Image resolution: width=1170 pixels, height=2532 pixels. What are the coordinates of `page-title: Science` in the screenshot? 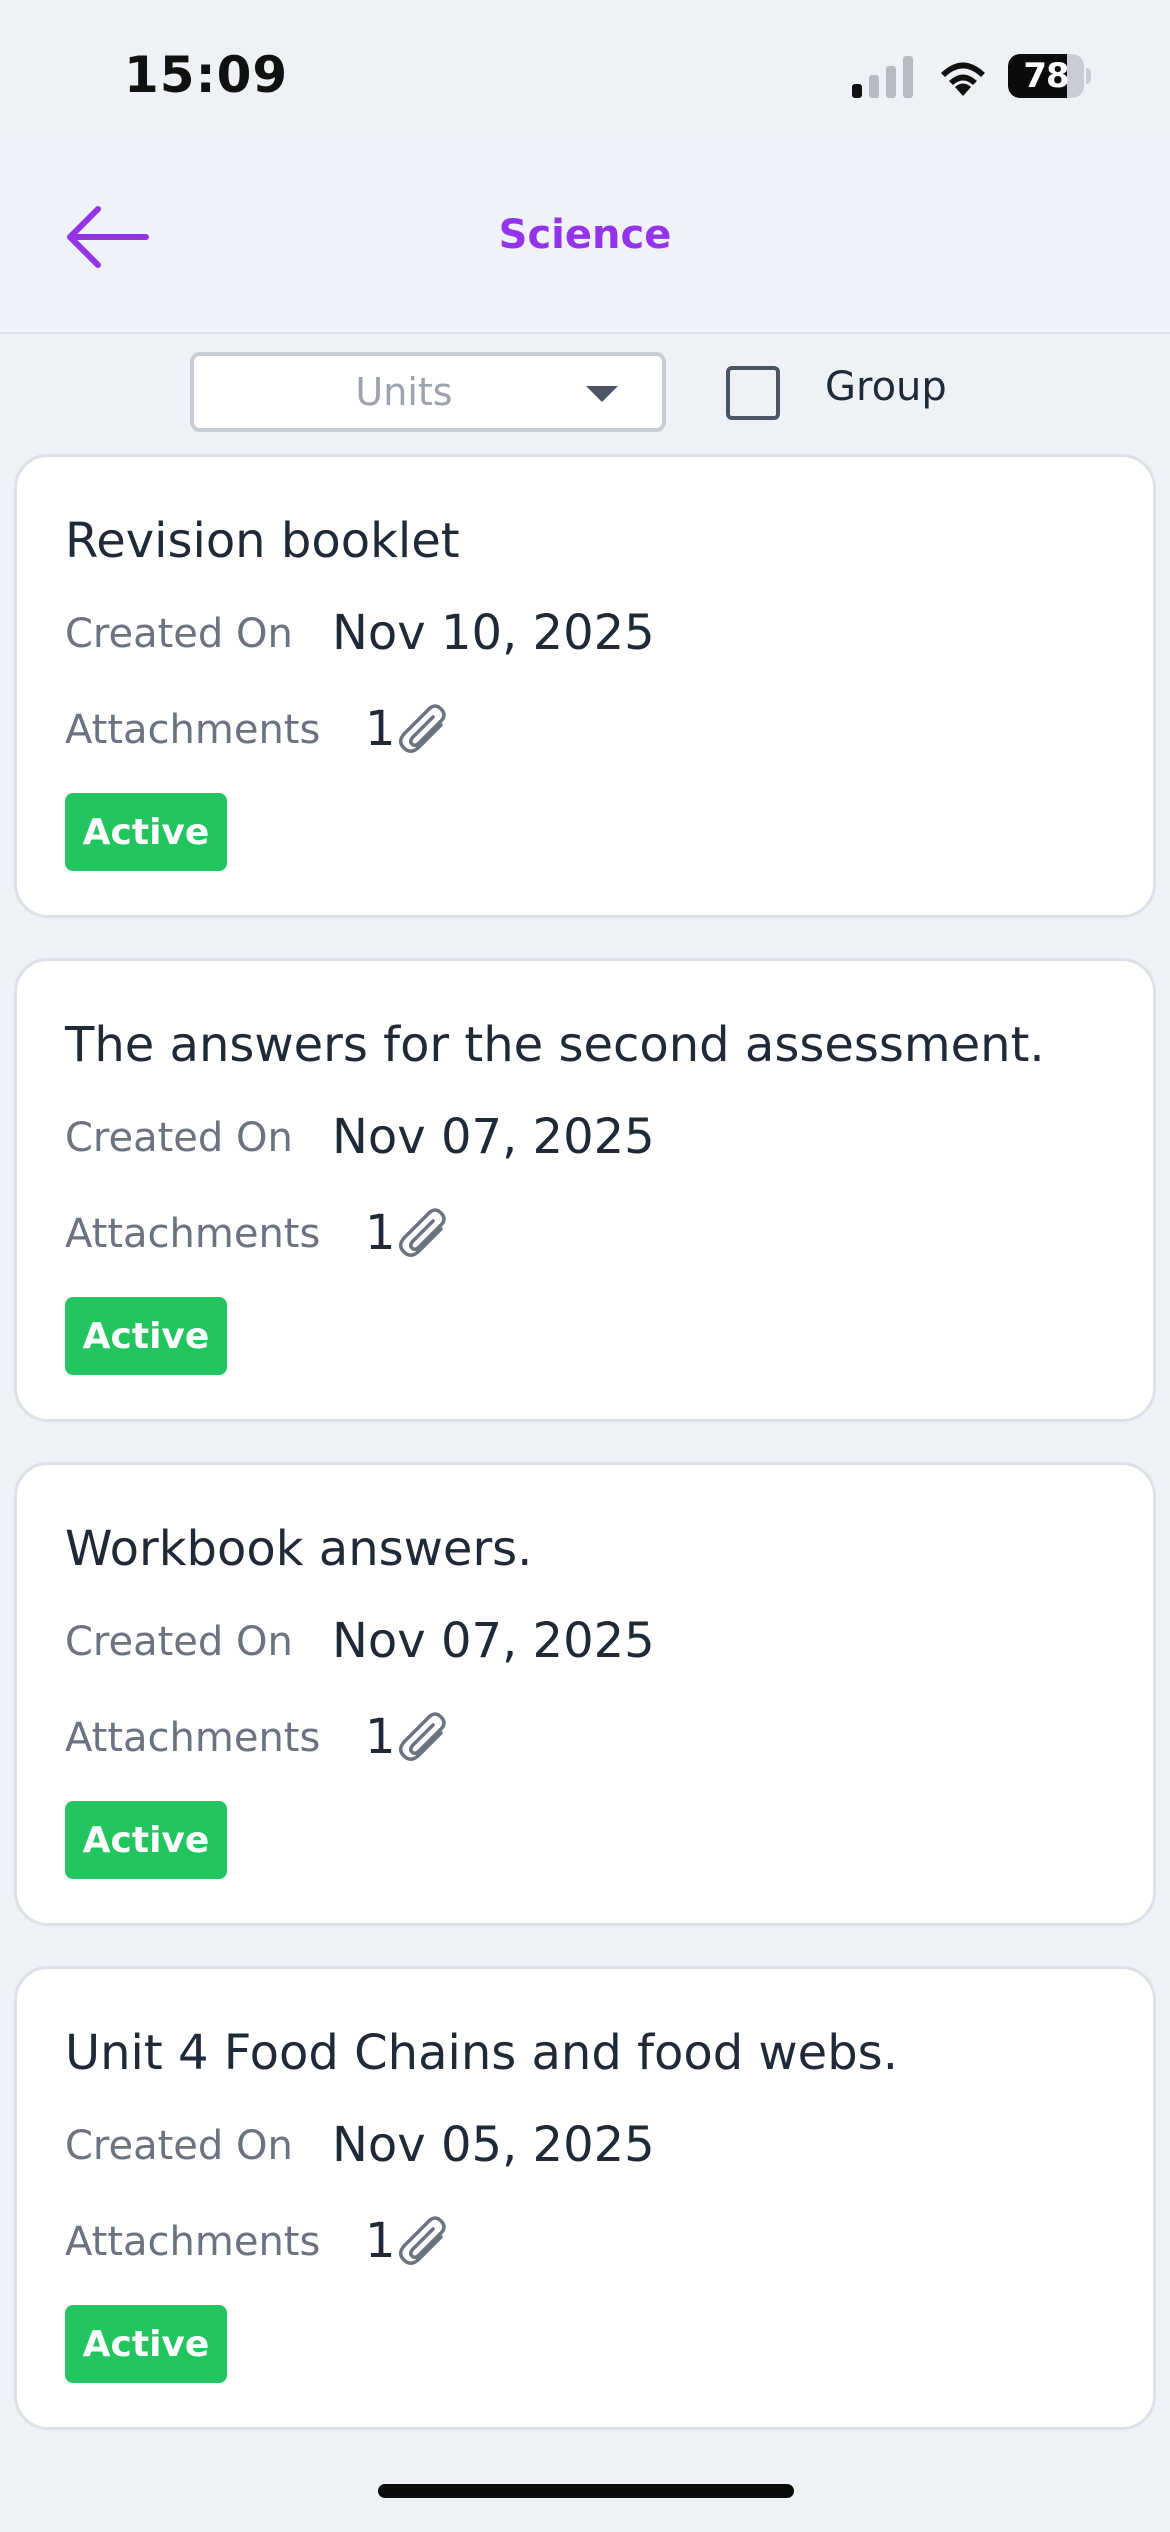 It's located at (585, 235).